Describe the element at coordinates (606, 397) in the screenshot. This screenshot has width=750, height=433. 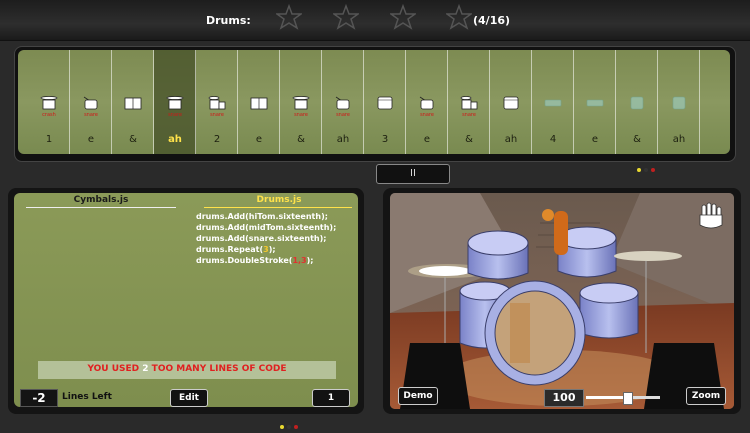
I see `tempo-slider-fill` at that location.